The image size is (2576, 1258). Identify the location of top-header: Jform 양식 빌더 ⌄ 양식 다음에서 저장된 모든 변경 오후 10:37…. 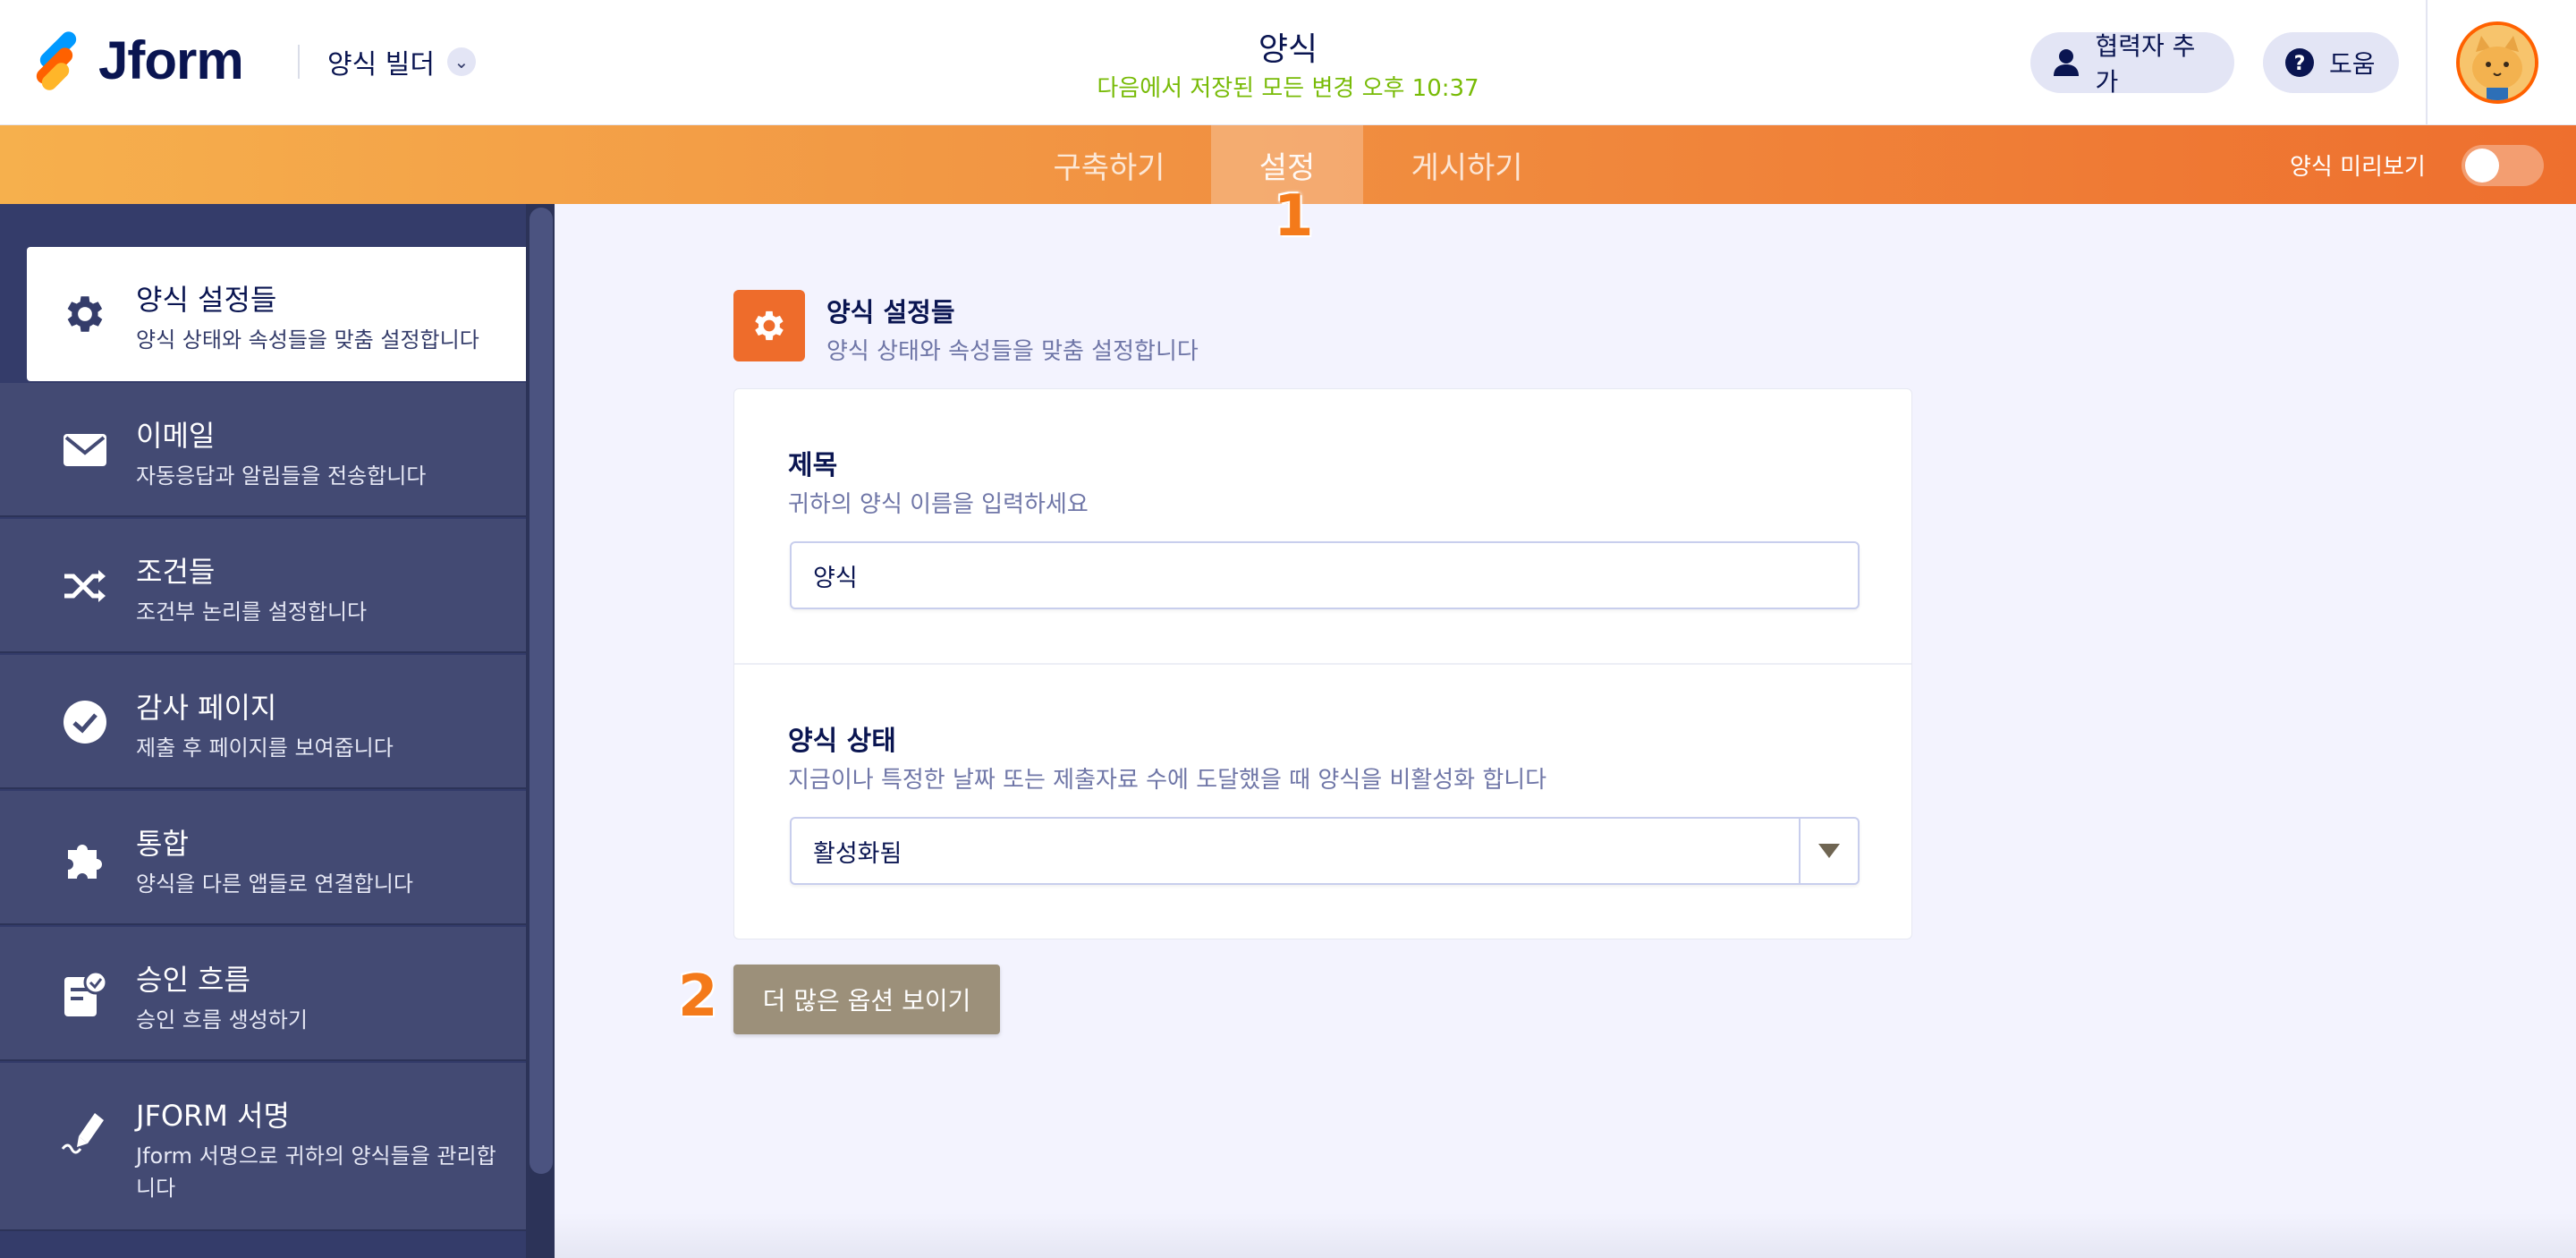
(1288, 63).